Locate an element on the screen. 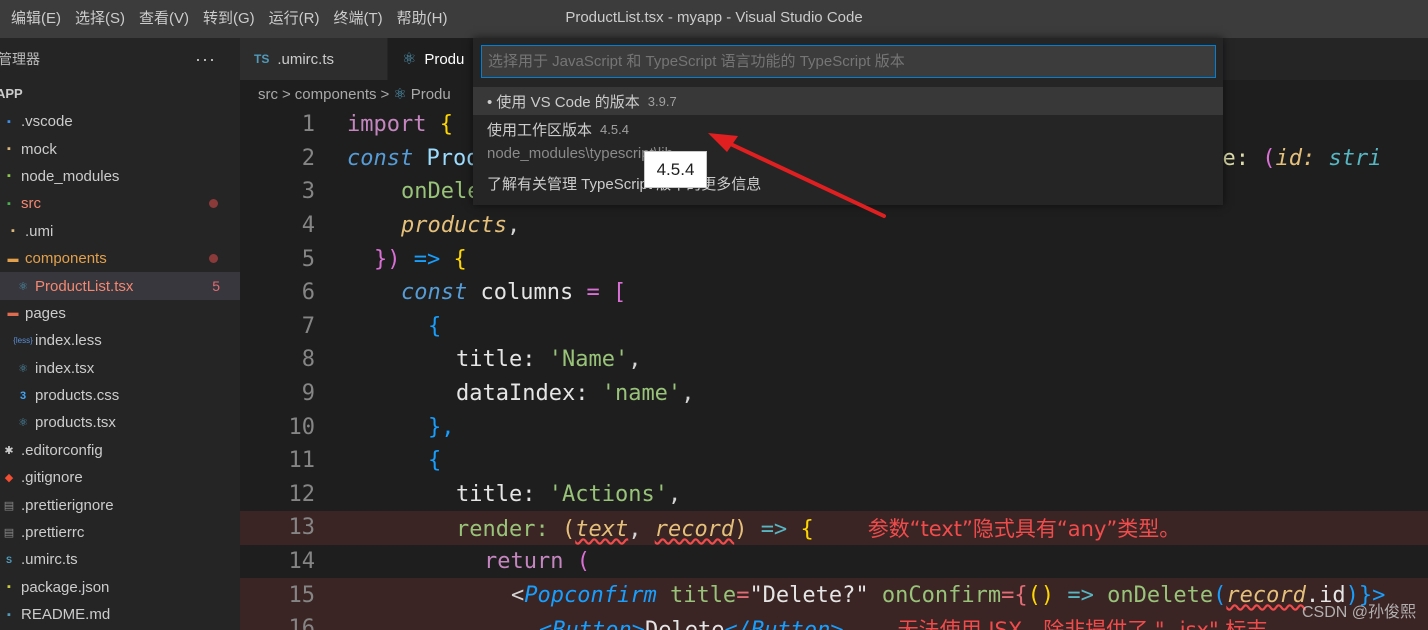 This screenshot has height=630, width=1428. code-line: 9 dataIndex: 'name', is located at coordinates (498, 394).